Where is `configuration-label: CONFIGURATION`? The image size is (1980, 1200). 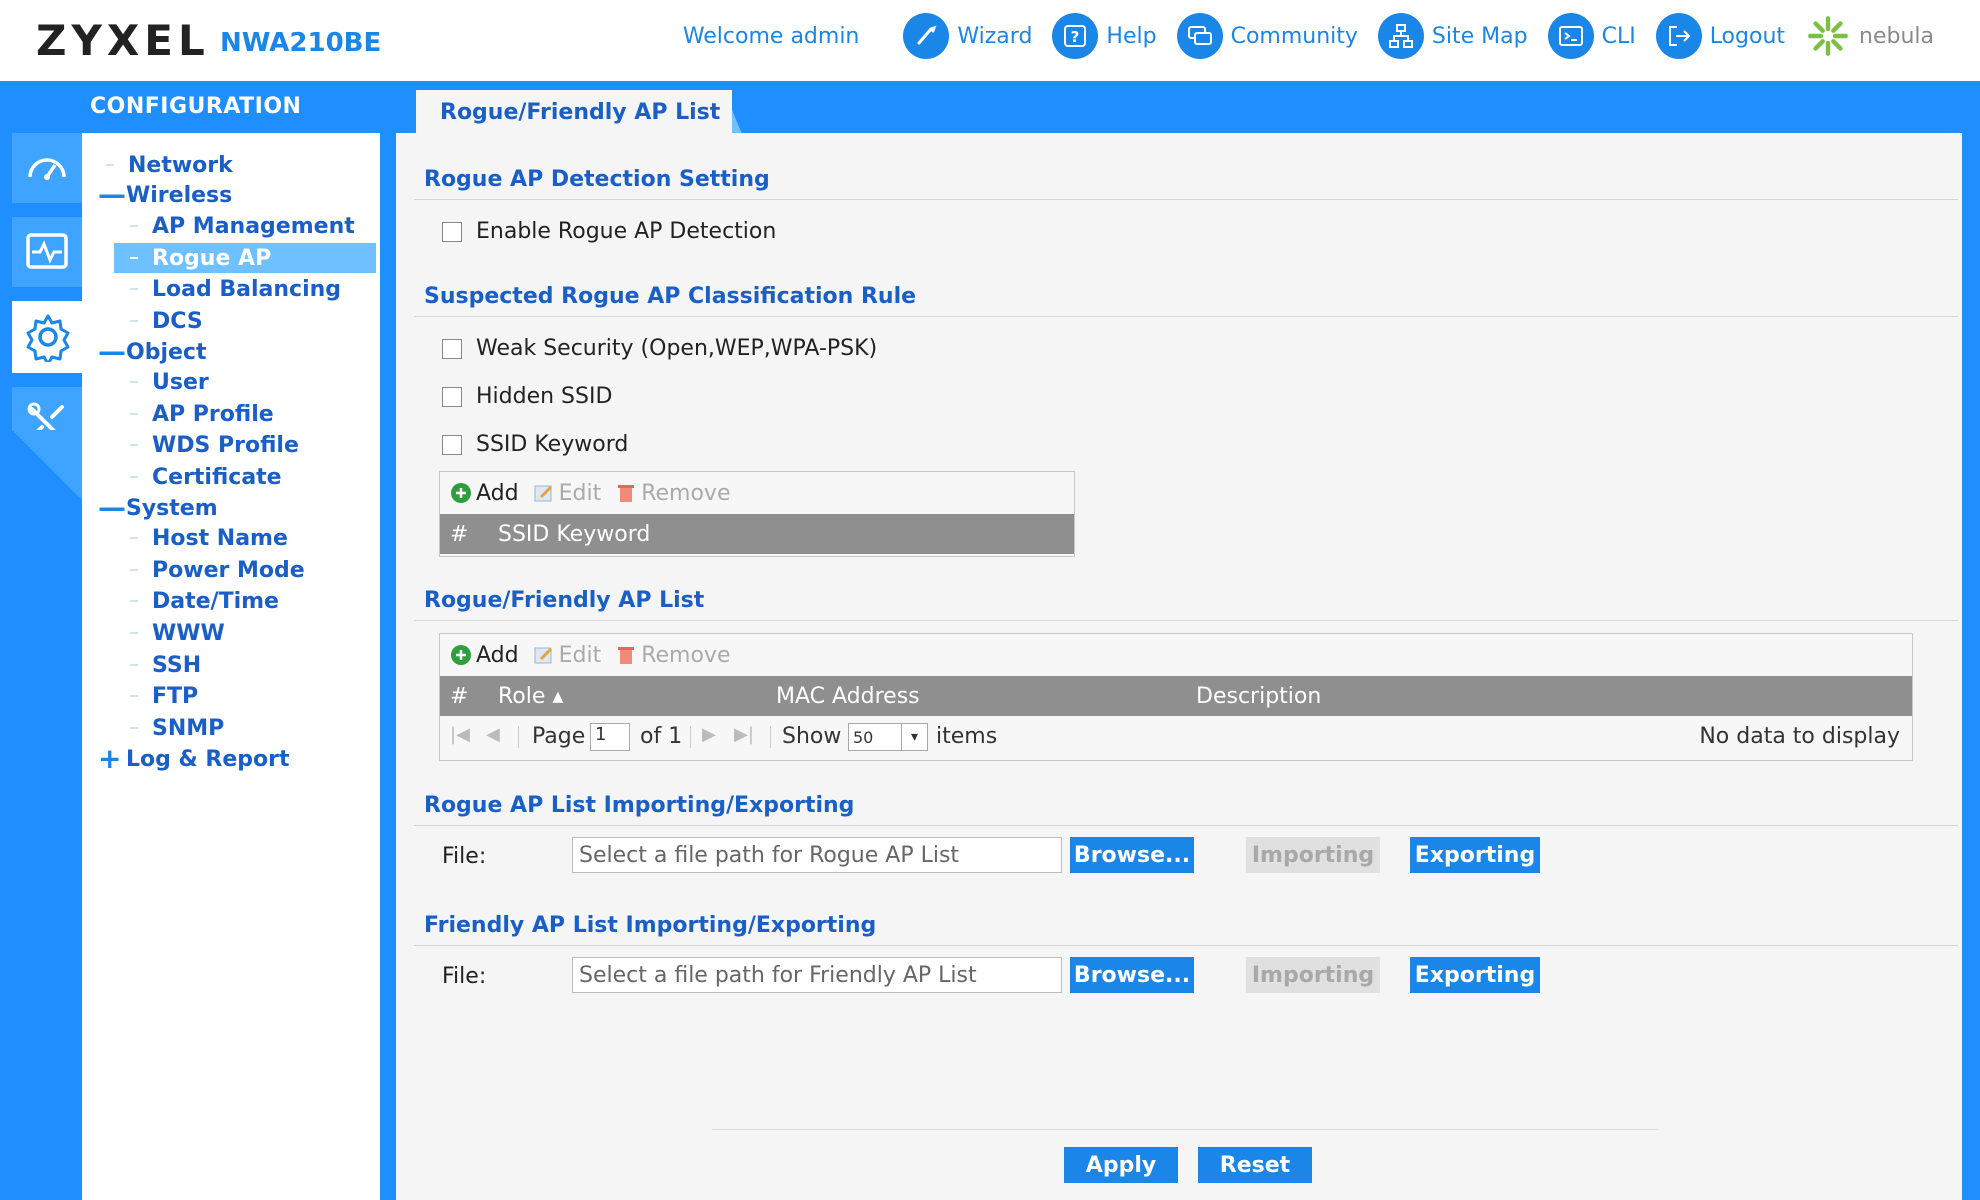
configuration-label: CONFIGURATION is located at coordinates (196, 106).